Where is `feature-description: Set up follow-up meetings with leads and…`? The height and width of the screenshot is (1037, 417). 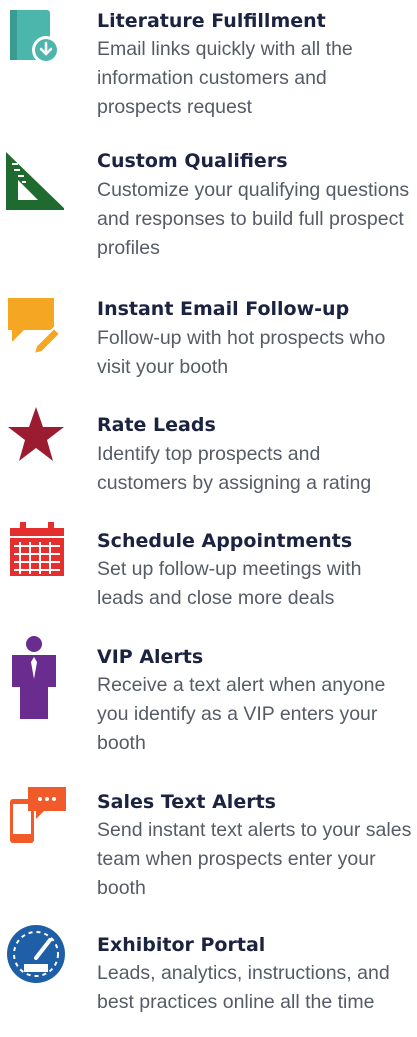
feature-description: Set up follow-up meetings with leads and… is located at coordinates (229, 583).